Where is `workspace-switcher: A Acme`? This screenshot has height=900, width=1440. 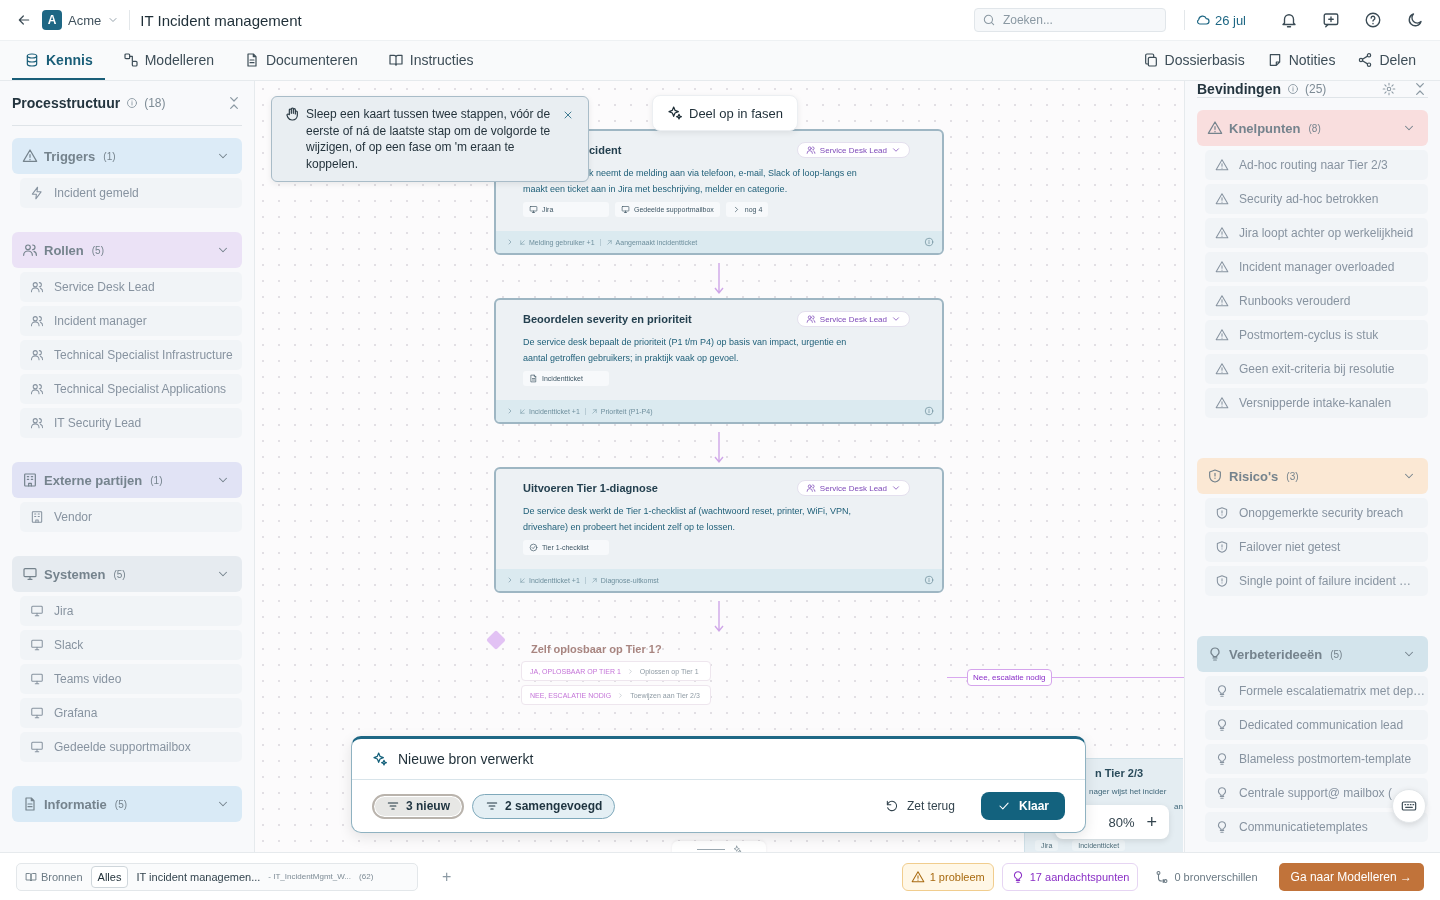
workspace-switcher: A Acme is located at coordinates (81, 20).